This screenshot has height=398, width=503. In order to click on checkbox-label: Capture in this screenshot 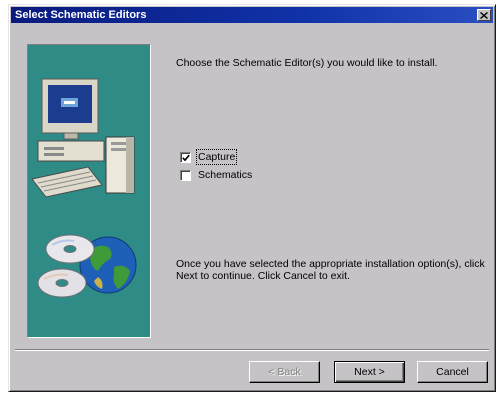, I will do `click(216, 157)`.